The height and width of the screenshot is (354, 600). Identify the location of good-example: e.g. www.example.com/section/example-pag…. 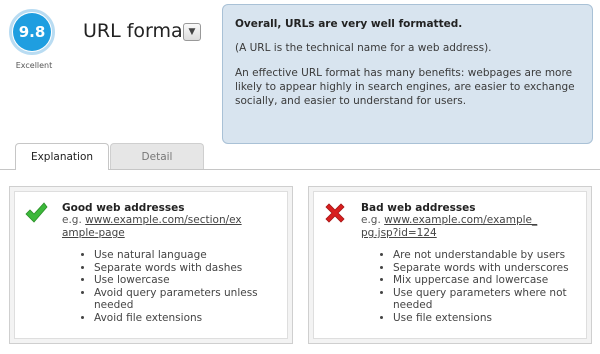
(152, 227).